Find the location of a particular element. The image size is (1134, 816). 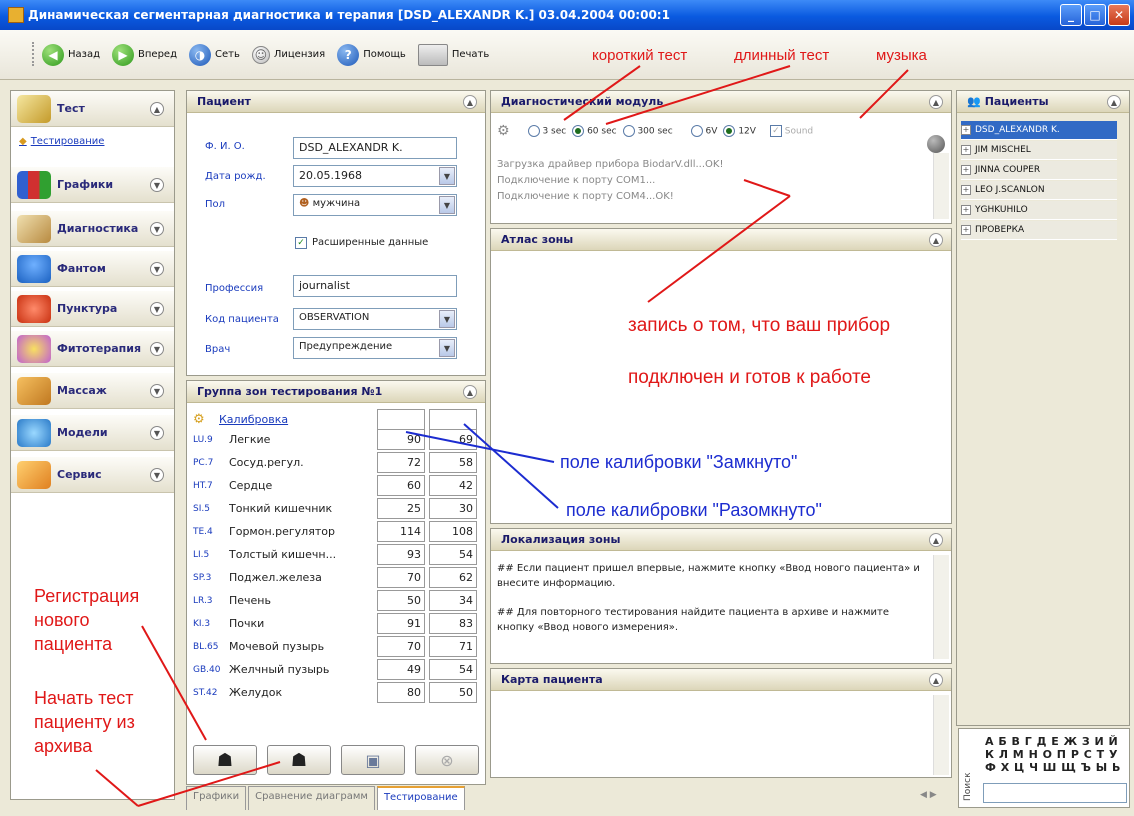

zone-value-open: 71 is located at coordinates (453, 646).